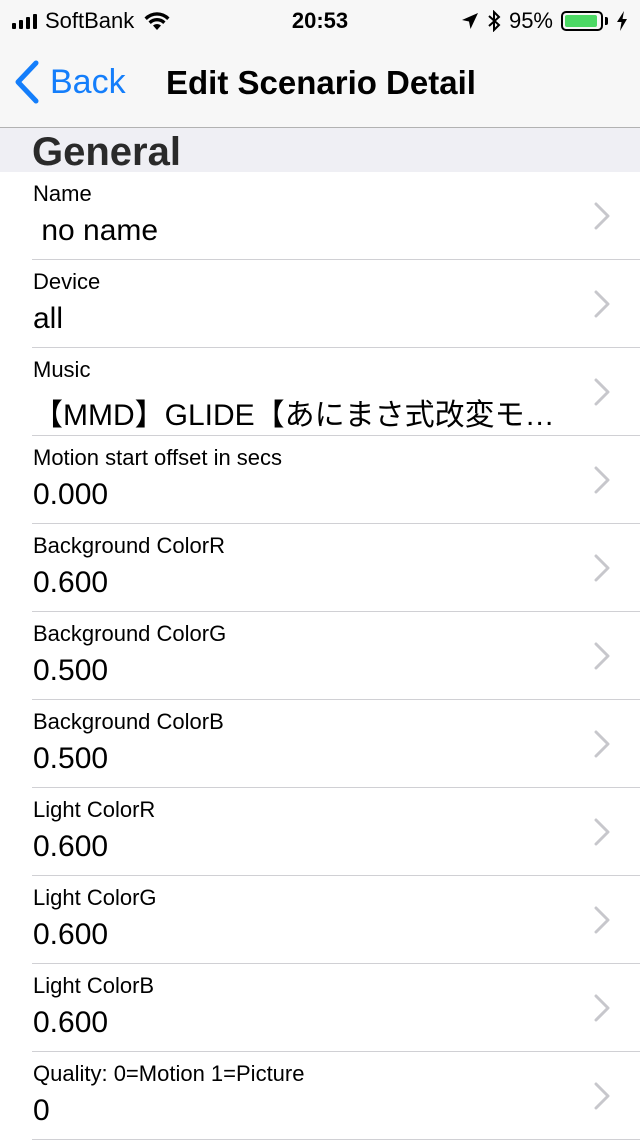  I want to click on row-value: all, so click(48, 318).